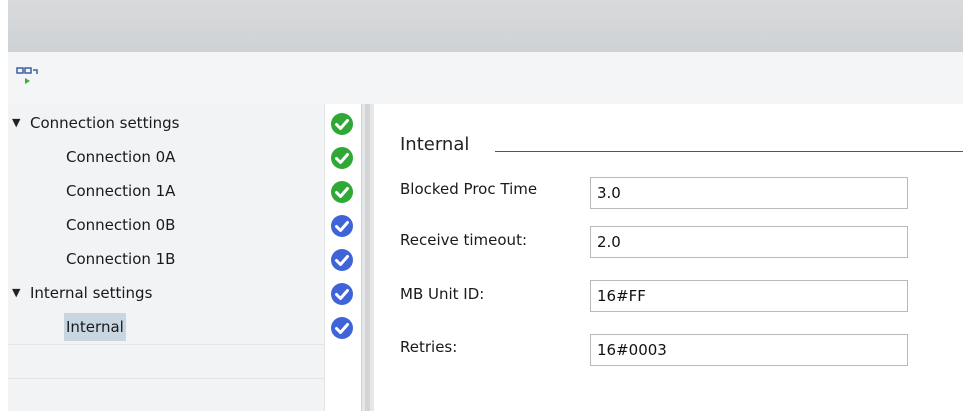 The image size is (963, 411). Describe the element at coordinates (166, 327) in the screenshot. I see `tree-item-internal: Internal` at that location.